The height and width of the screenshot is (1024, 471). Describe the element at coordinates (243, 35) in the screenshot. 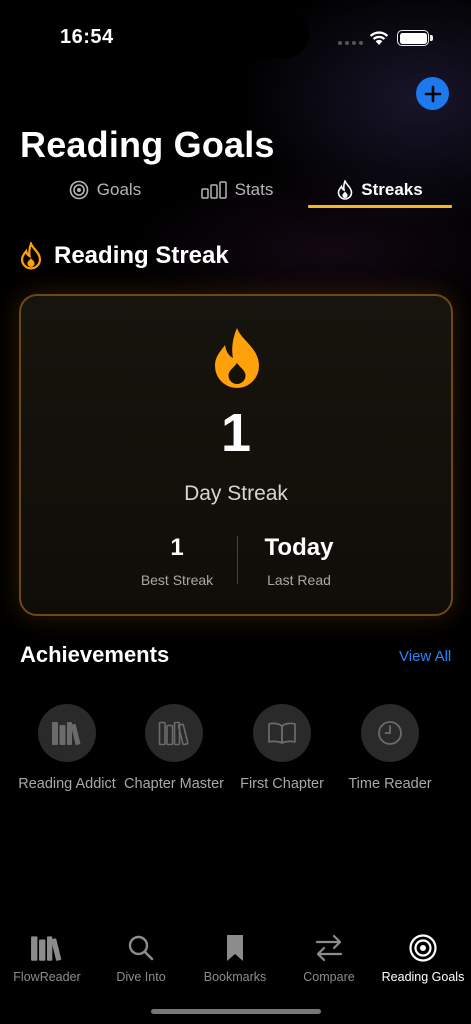

I see `dynamic-island` at that location.